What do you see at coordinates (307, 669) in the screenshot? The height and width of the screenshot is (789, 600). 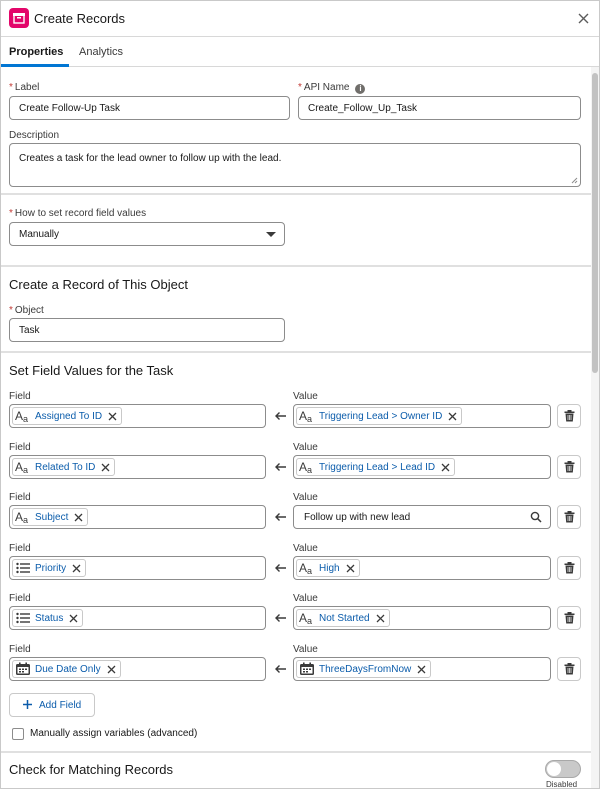 I see `calendar-icon` at bounding box center [307, 669].